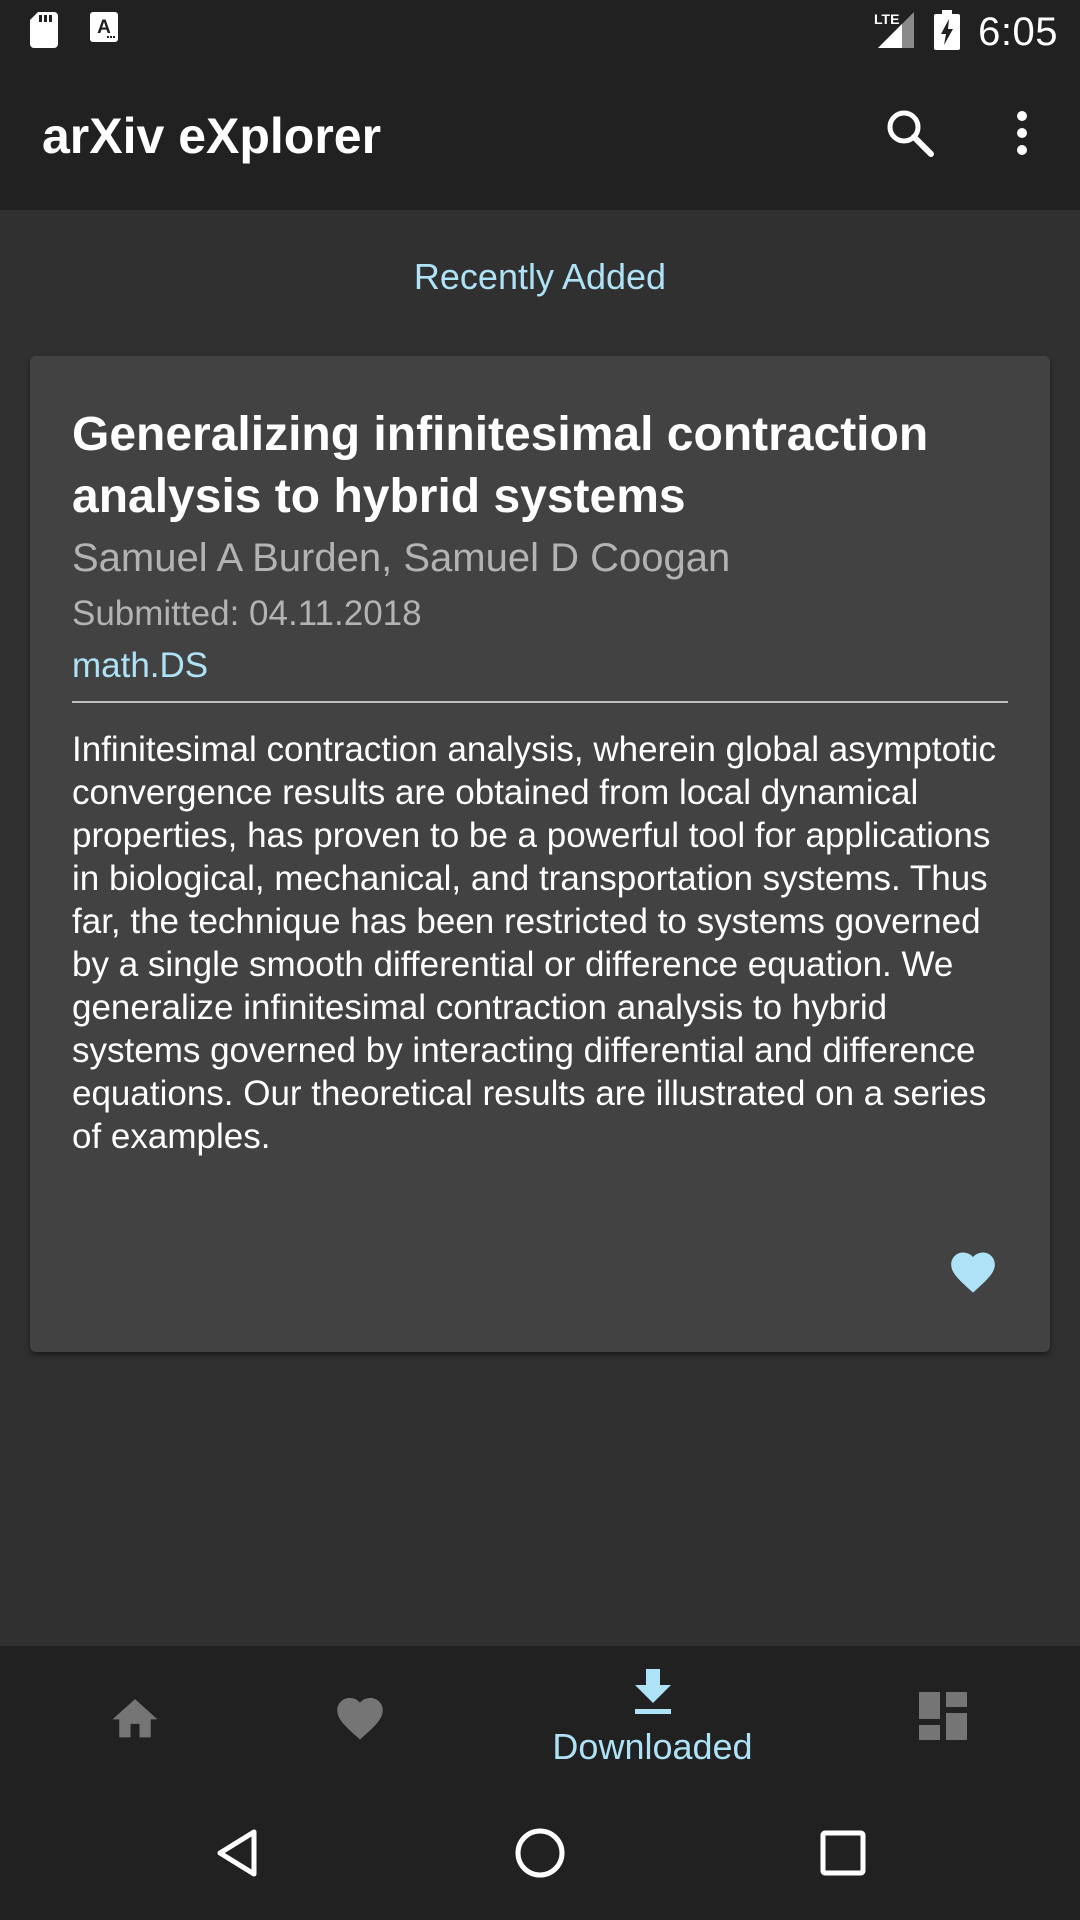  What do you see at coordinates (74, 32) in the screenshot?
I see `status-notifications: A` at bounding box center [74, 32].